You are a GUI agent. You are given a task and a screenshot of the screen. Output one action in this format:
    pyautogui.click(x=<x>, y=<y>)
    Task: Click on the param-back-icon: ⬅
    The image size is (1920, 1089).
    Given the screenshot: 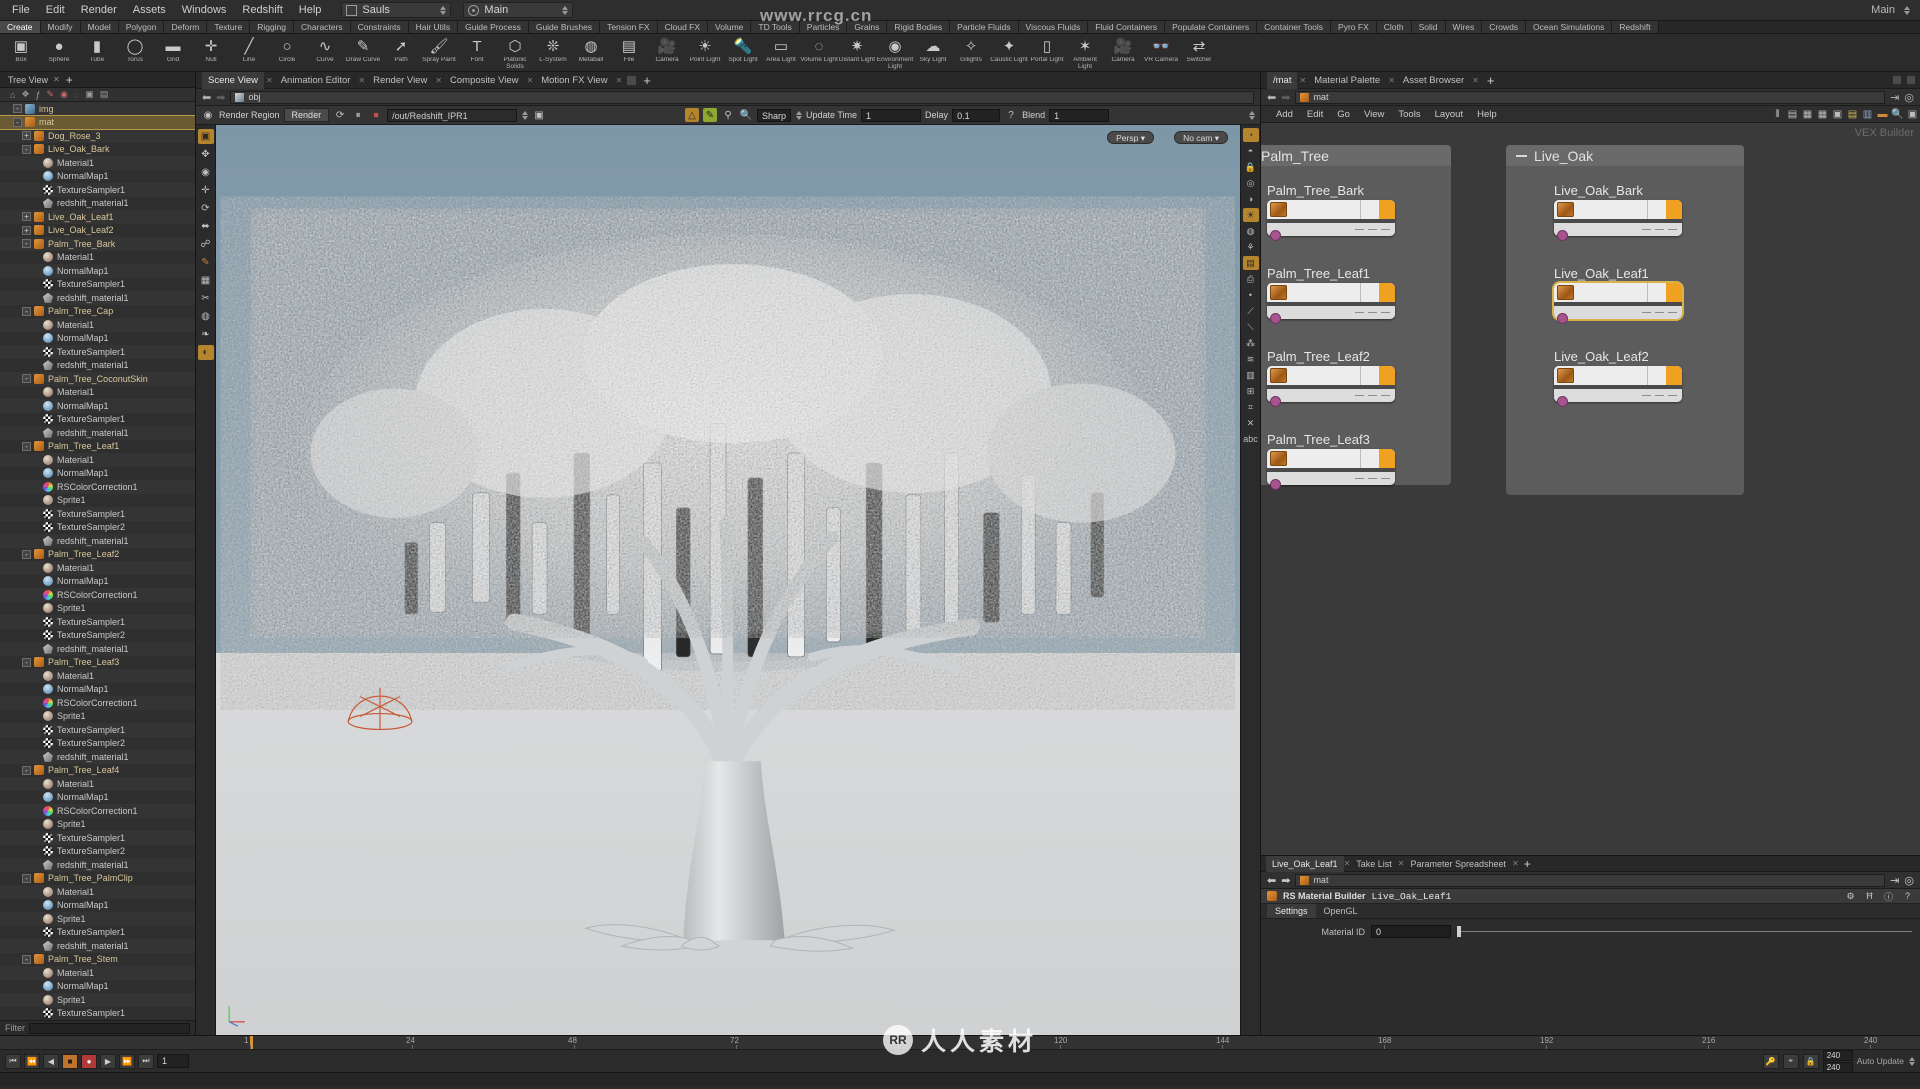 What is the action you would take?
    pyautogui.click(x=1271, y=880)
    